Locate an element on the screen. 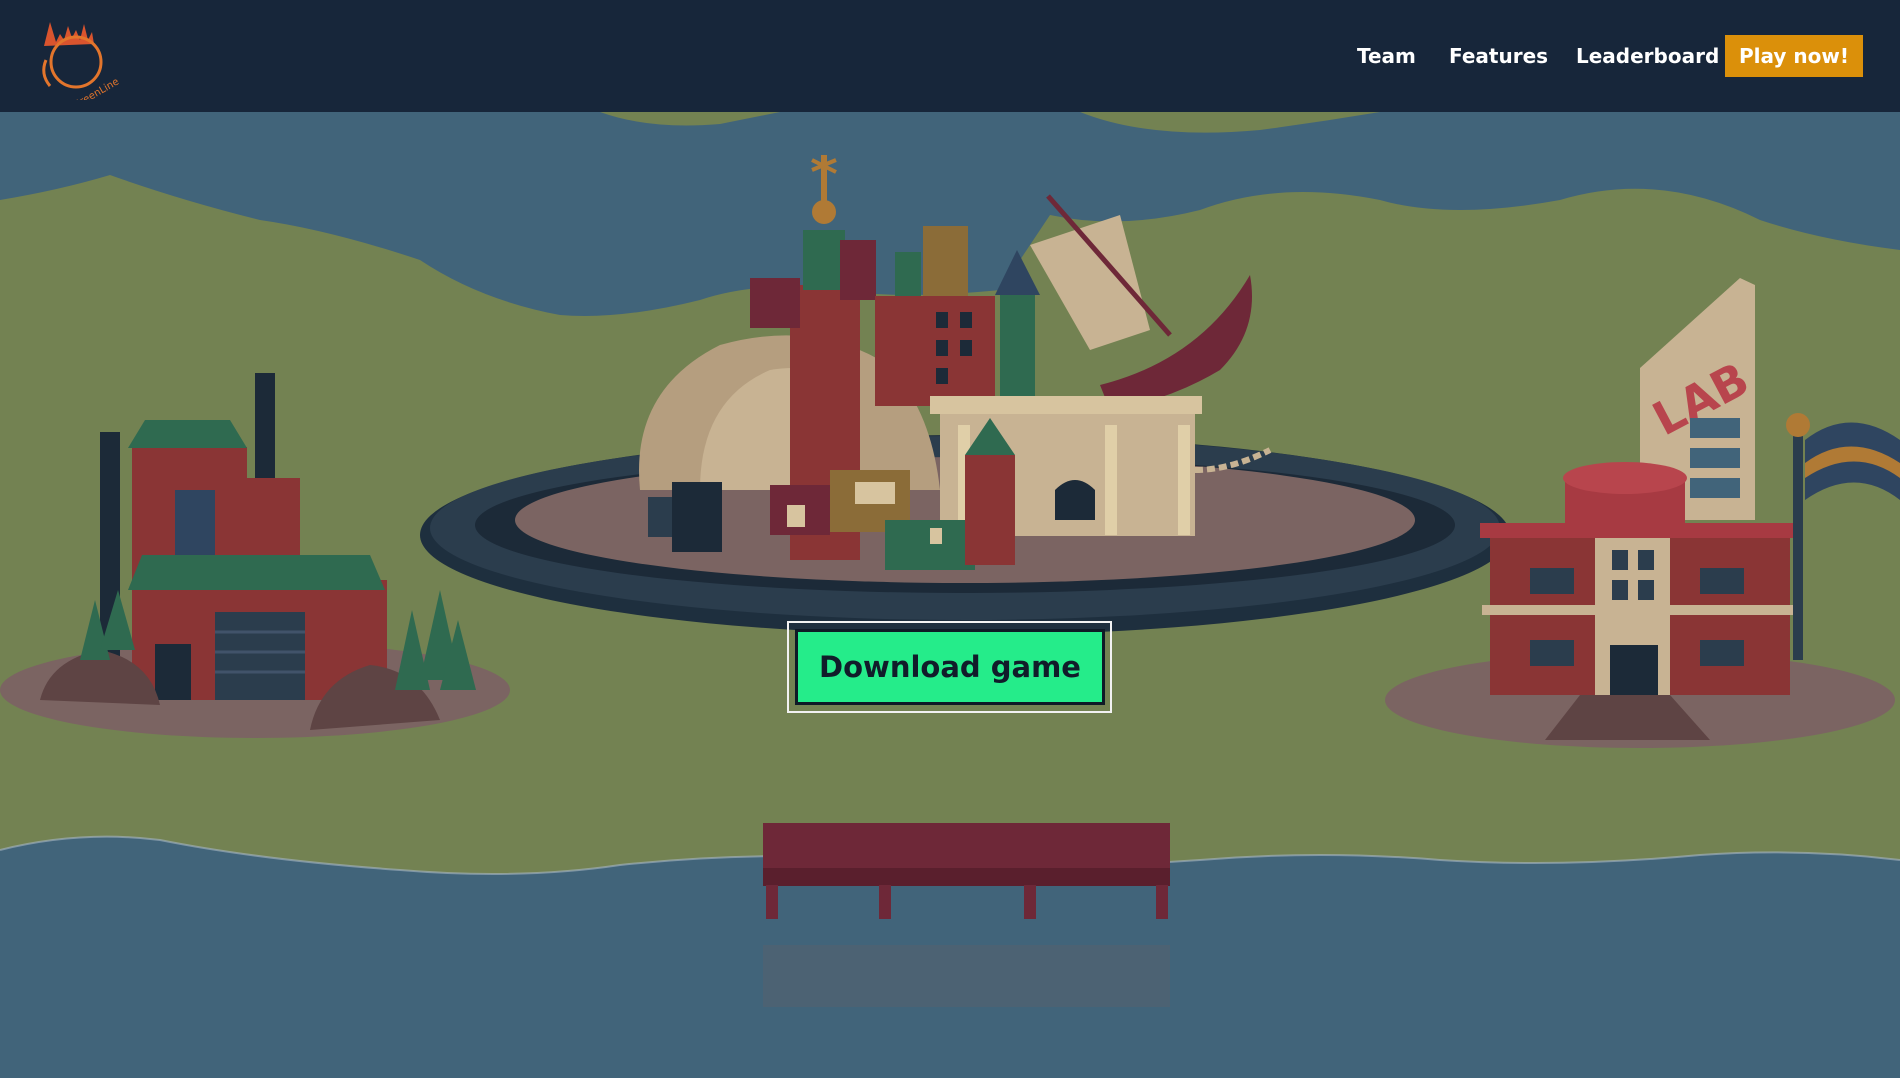  city-skyline-icon is located at coordinates (69, 34).